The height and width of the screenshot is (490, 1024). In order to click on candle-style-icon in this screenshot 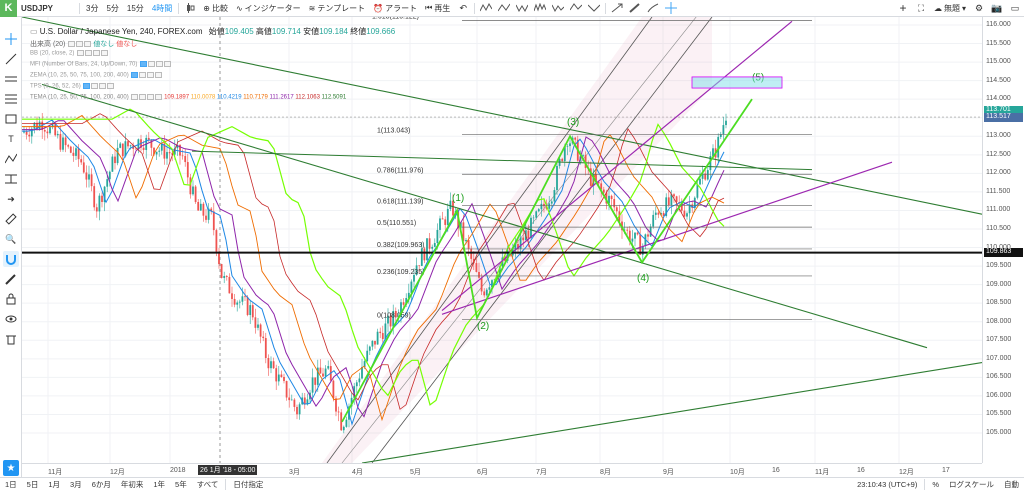, I will do `click(190, 8)`.